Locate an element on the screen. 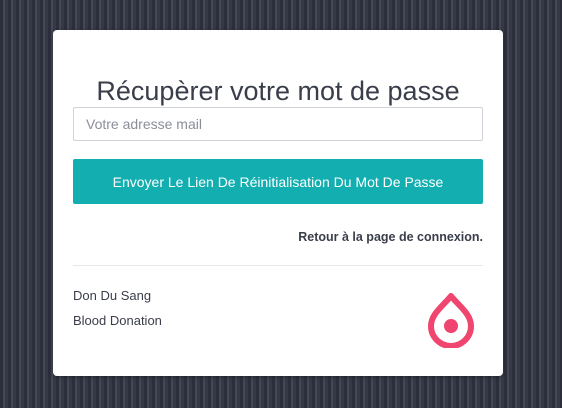 The width and height of the screenshot is (562, 408). back-to-login-link: Retour à la page de connexion. is located at coordinates (390, 237).